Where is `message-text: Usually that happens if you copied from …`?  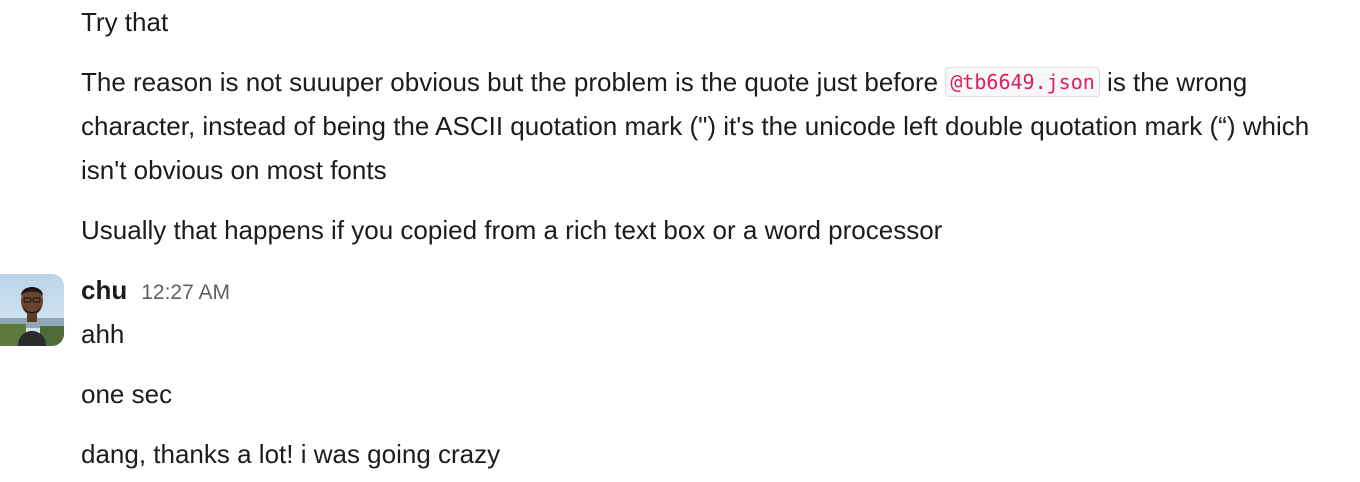
message-text: Usually that happens if you copied from … is located at coordinates (512, 230).